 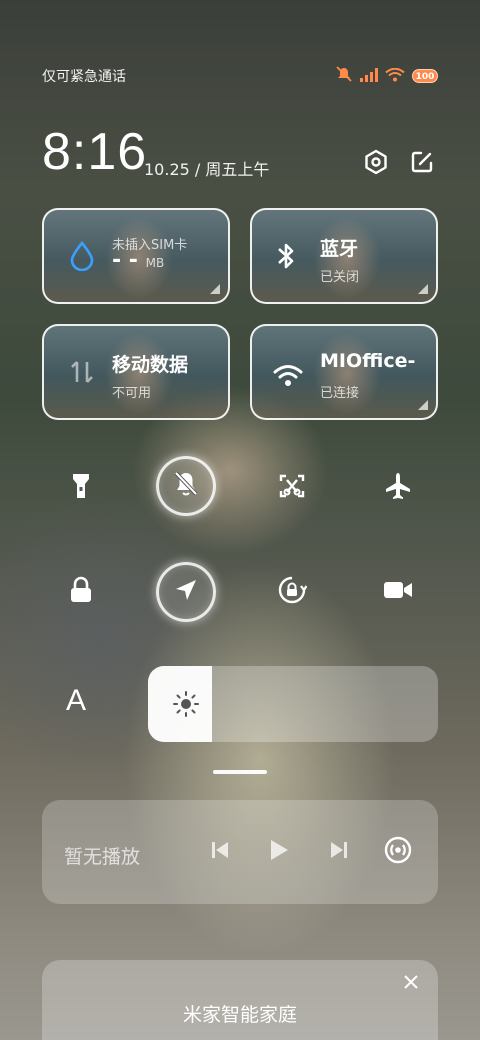 I want to click on next-button, so click(x=339, y=852).